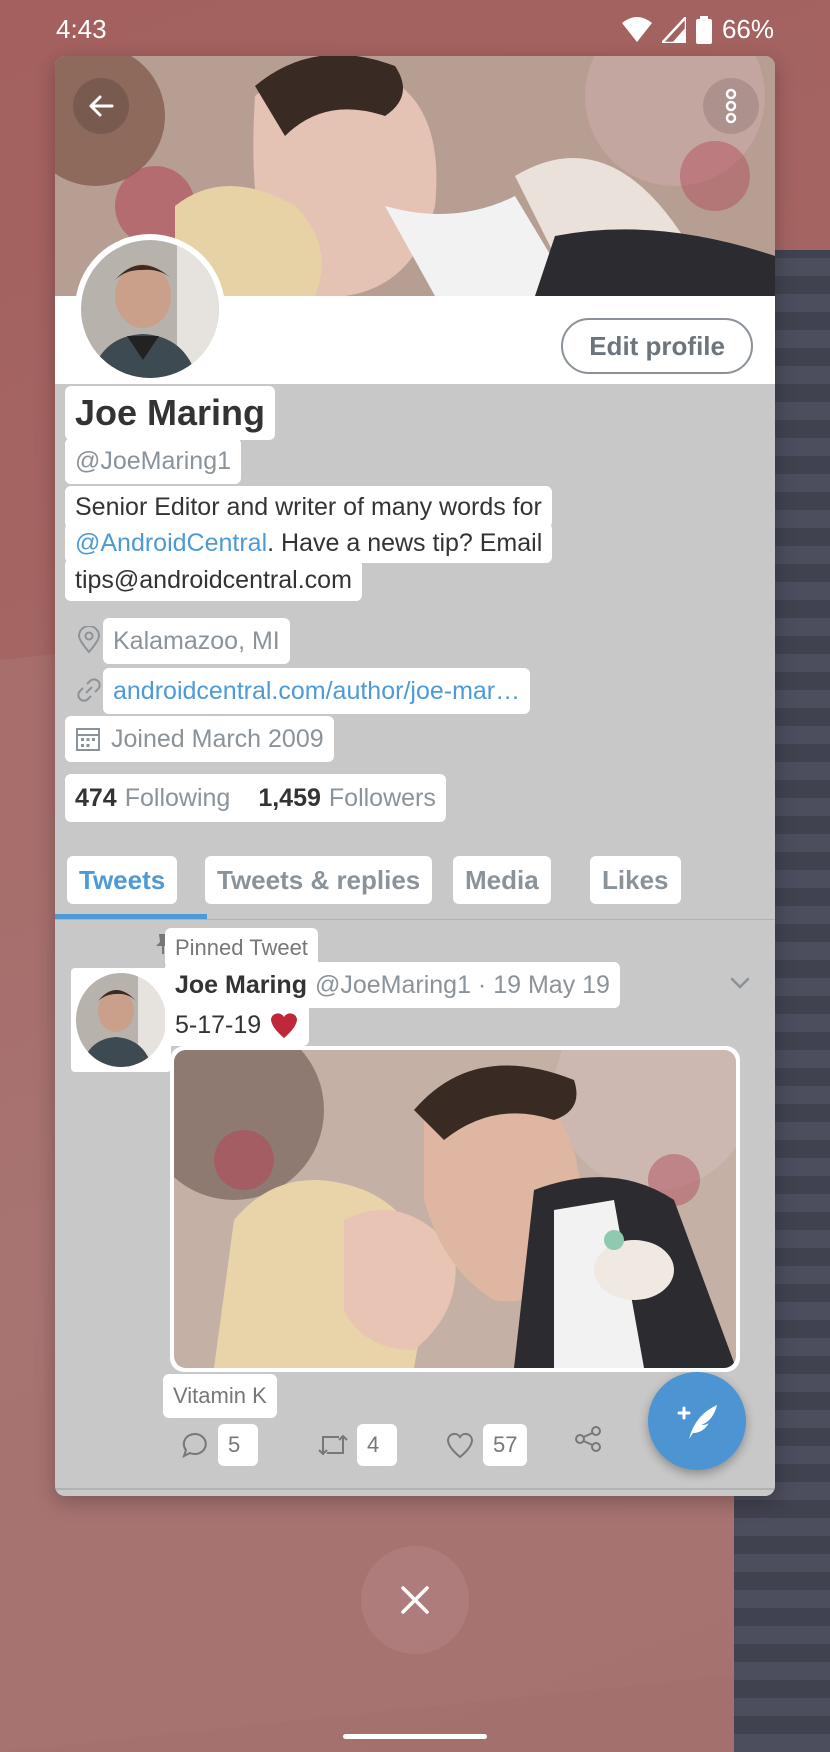 The height and width of the screenshot is (1752, 830). I want to click on tab-media: Media, so click(502, 880).